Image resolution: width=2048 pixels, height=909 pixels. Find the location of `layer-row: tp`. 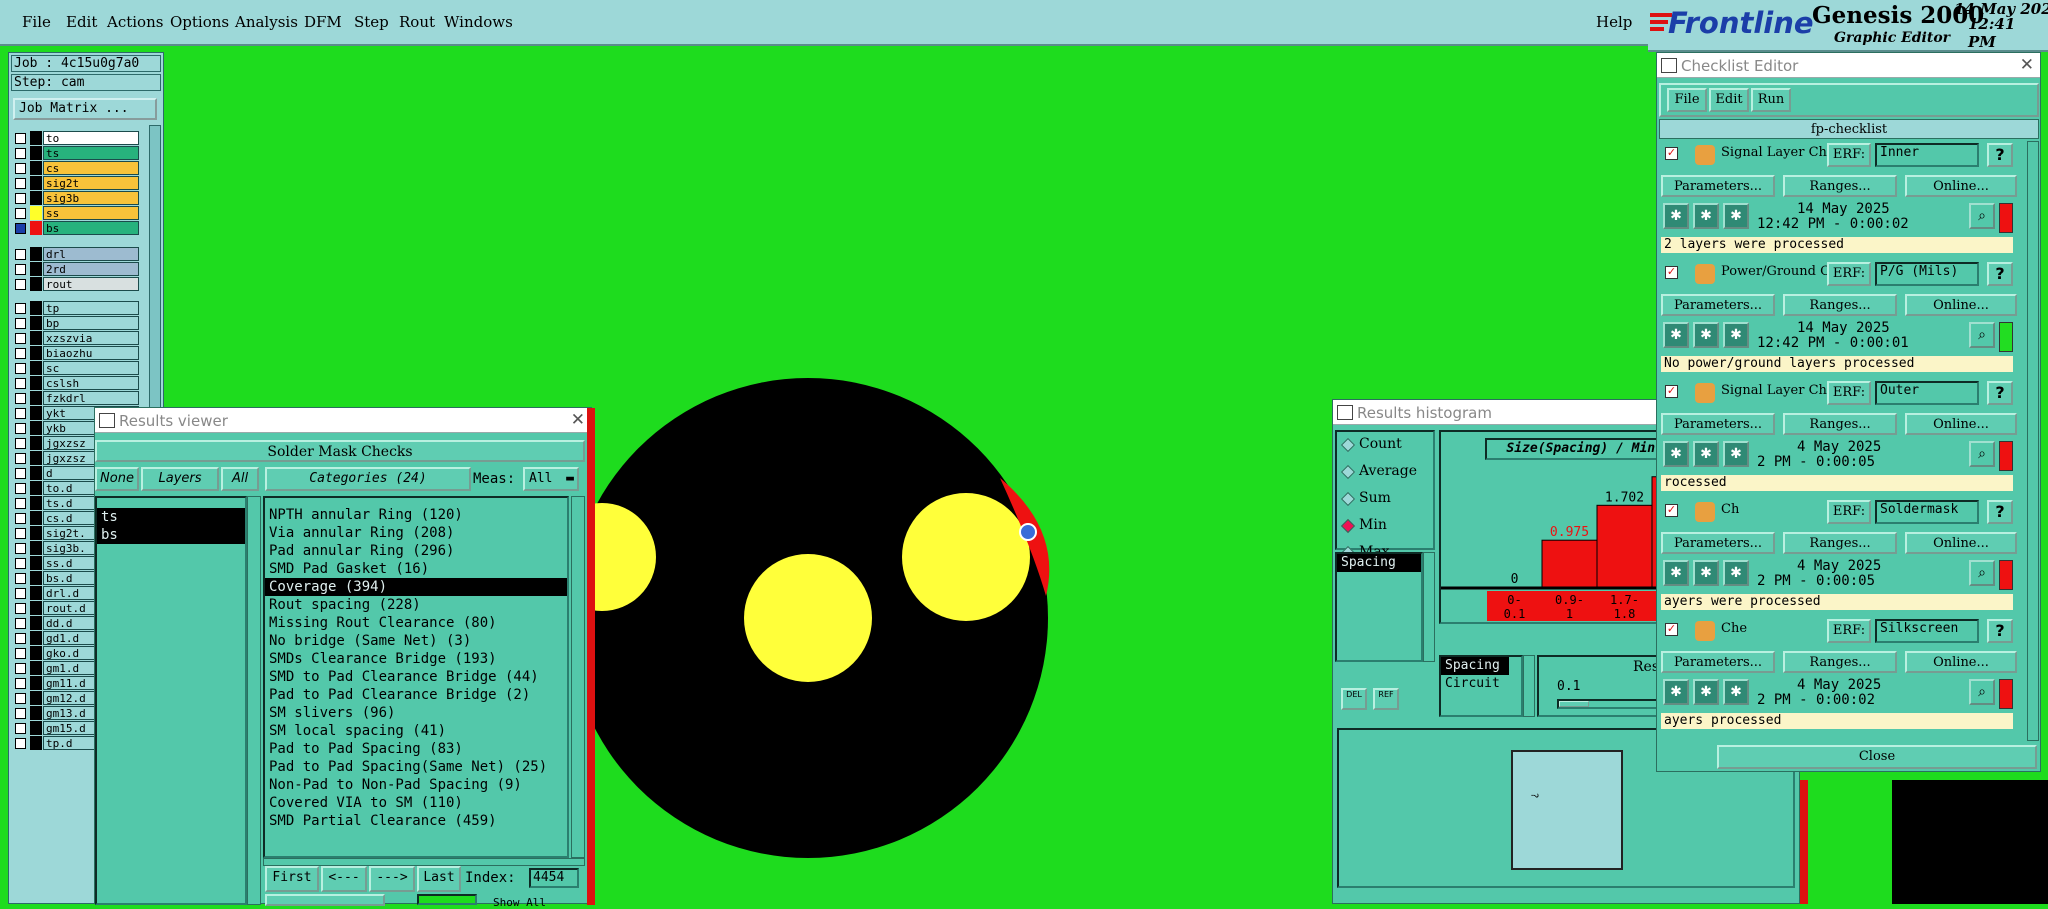

layer-row: tp is located at coordinates (77, 308).